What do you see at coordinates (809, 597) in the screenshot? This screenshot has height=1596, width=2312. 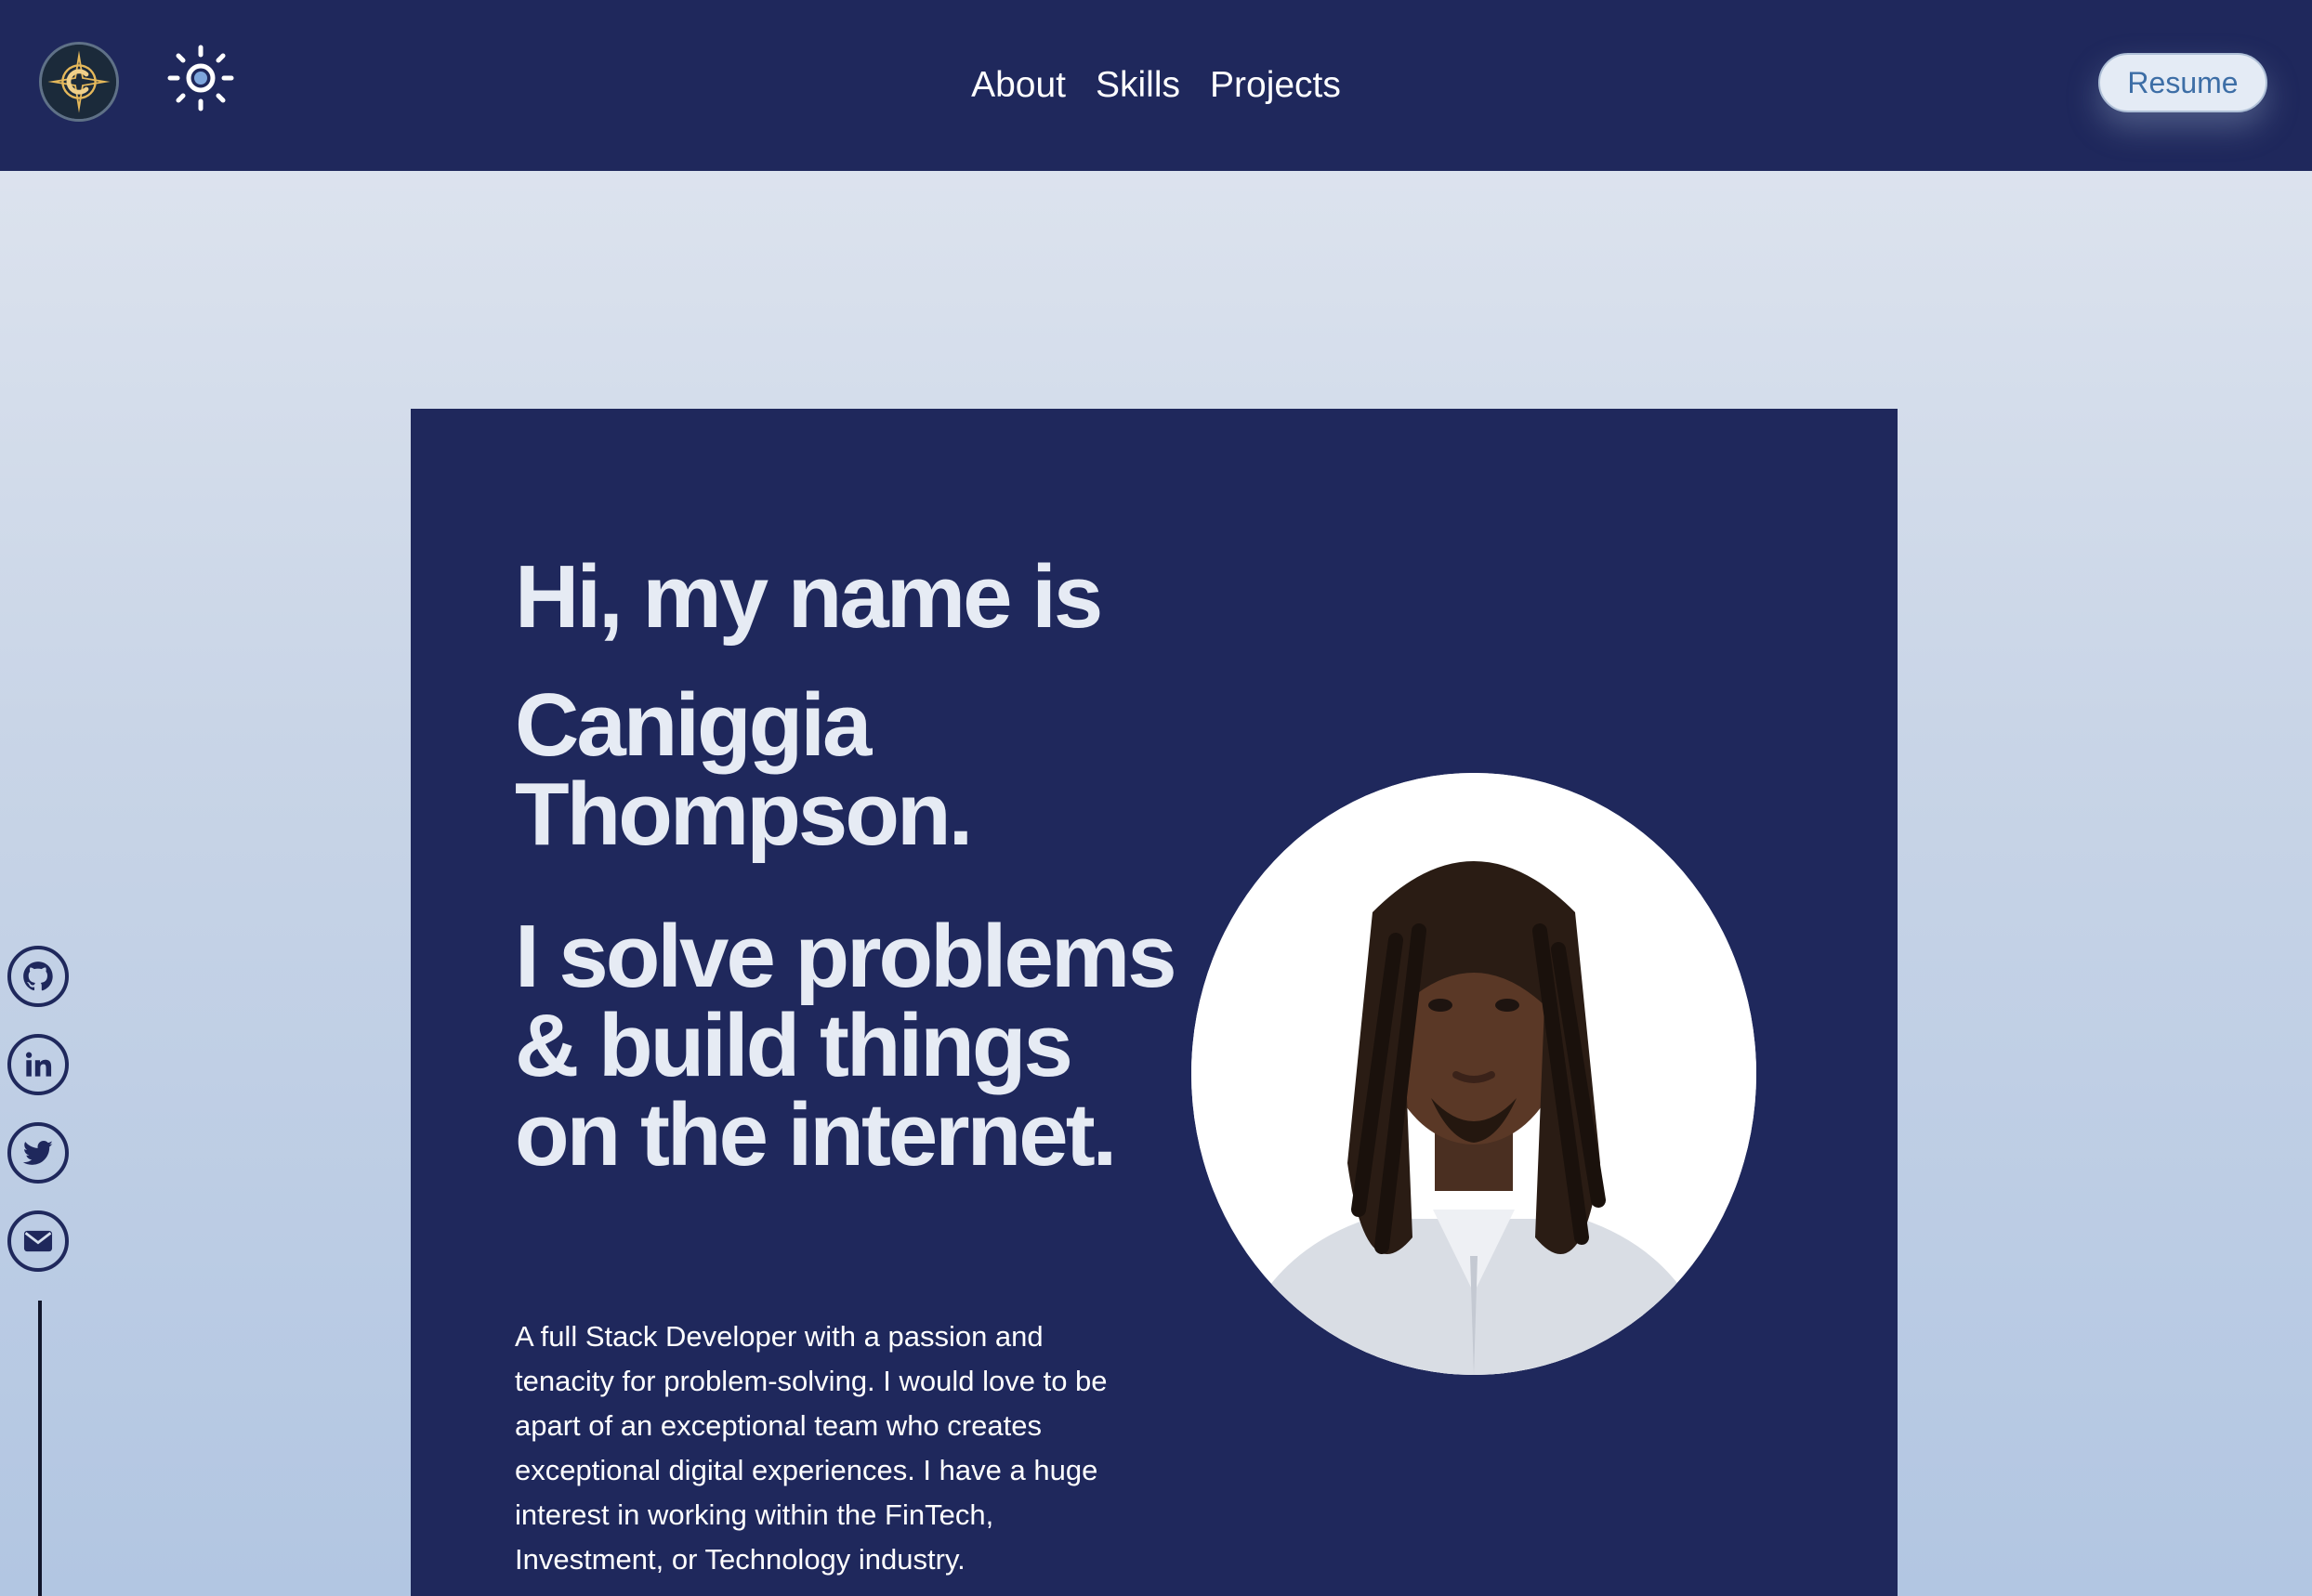 I see `hero-greeting: Hi, my name is` at bounding box center [809, 597].